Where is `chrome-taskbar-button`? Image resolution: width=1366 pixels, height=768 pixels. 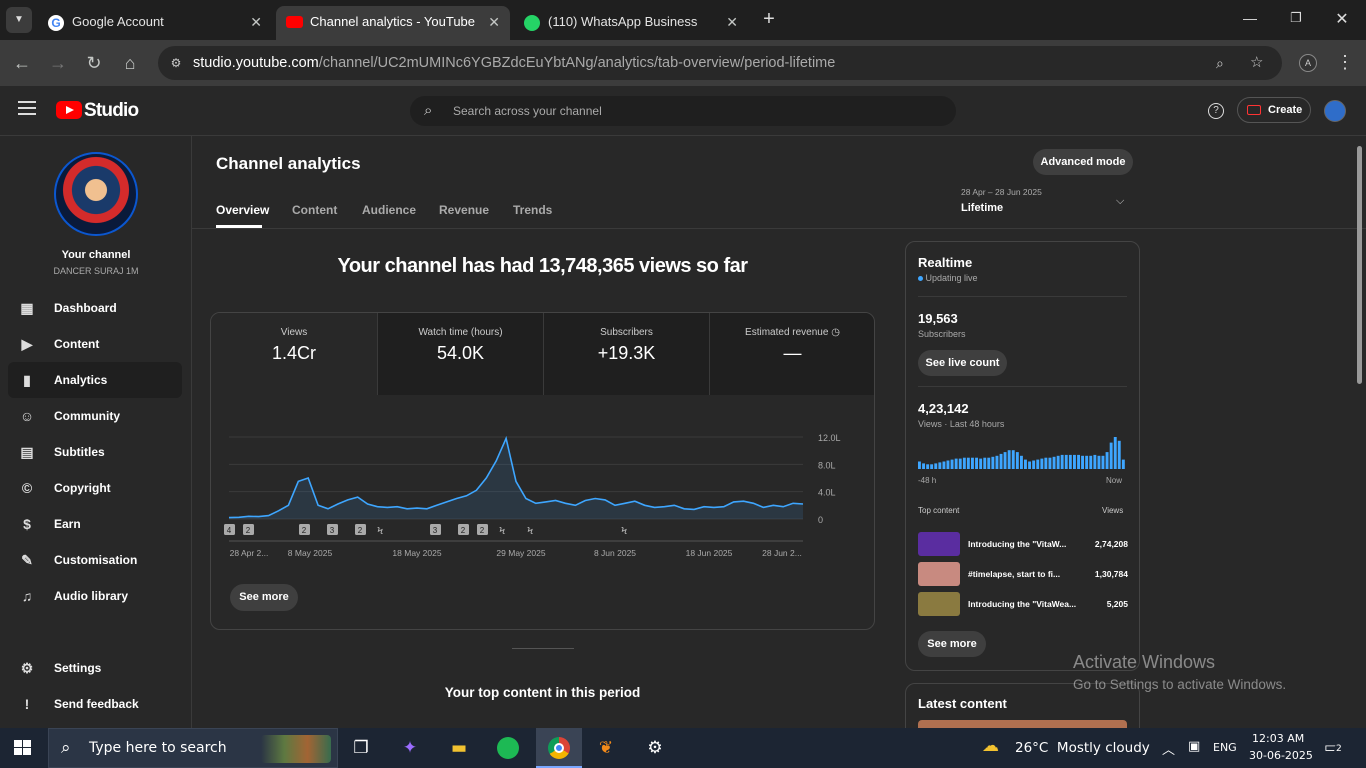
chrome-taskbar-button is located at coordinates (559, 748).